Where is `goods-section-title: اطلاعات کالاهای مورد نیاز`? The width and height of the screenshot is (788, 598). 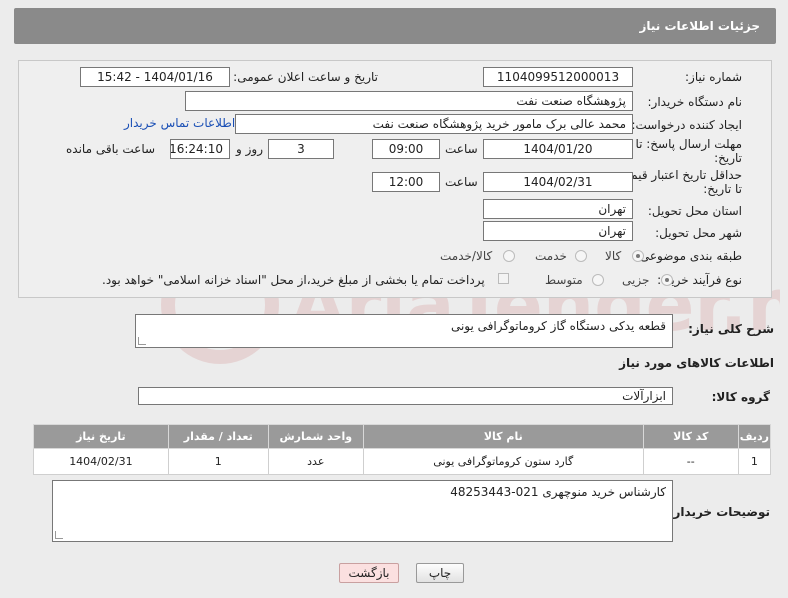 goods-section-title: اطلاعات کالاهای مورد نیاز is located at coordinates (696, 363).